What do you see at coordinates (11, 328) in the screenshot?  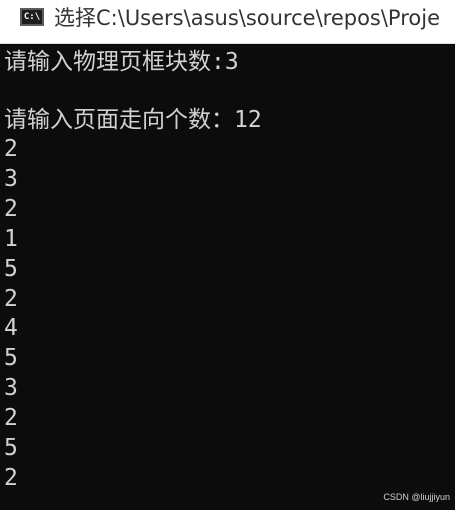 I see `console-line: 4` at bounding box center [11, 328].